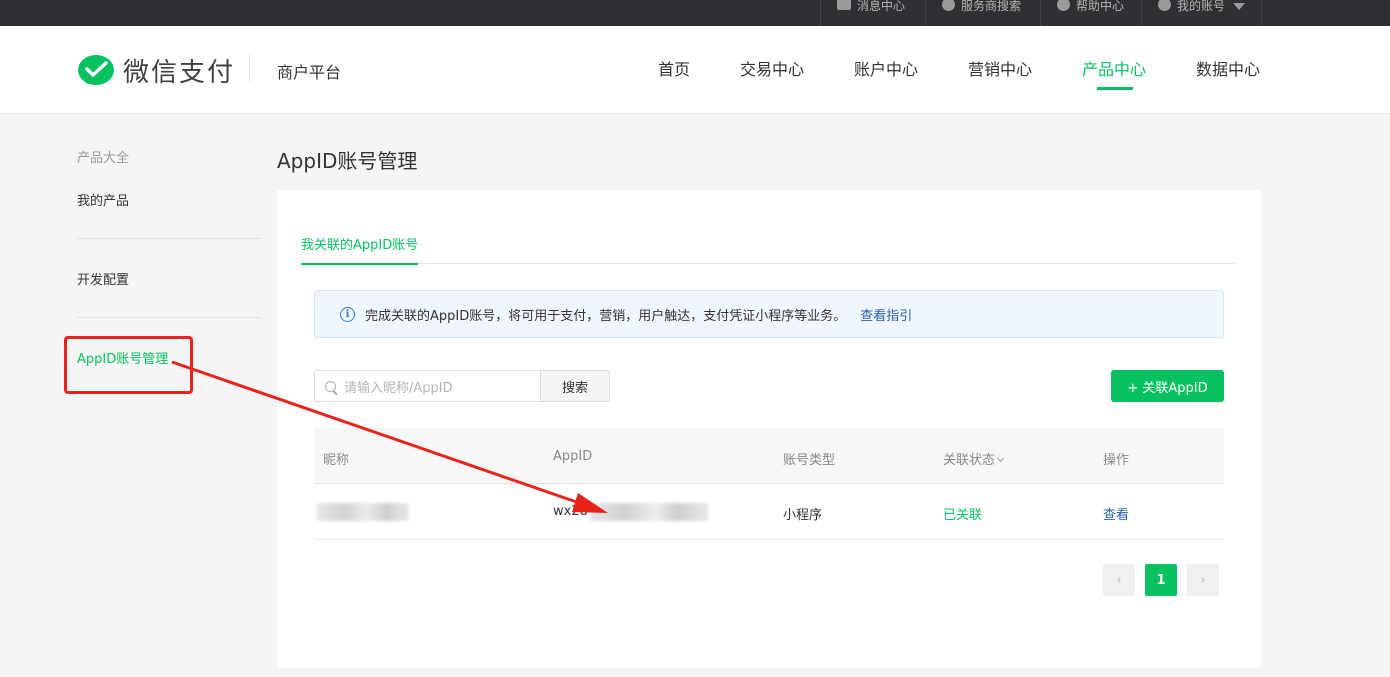  What do you see at coordinates (649, 512) in the screenshot?
I see `appid-redacted` at bounding box center [649, 512].